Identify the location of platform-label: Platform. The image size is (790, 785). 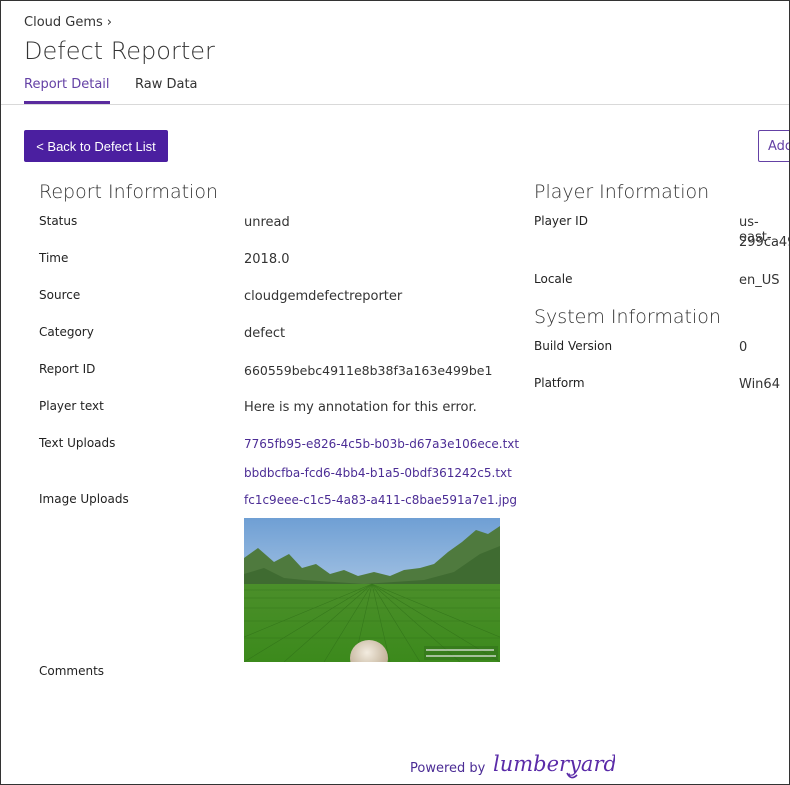
(559, 383).